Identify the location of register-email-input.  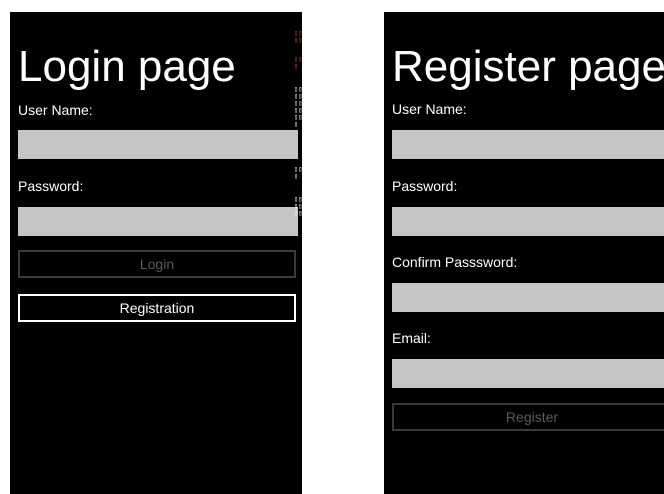
(528, 373).